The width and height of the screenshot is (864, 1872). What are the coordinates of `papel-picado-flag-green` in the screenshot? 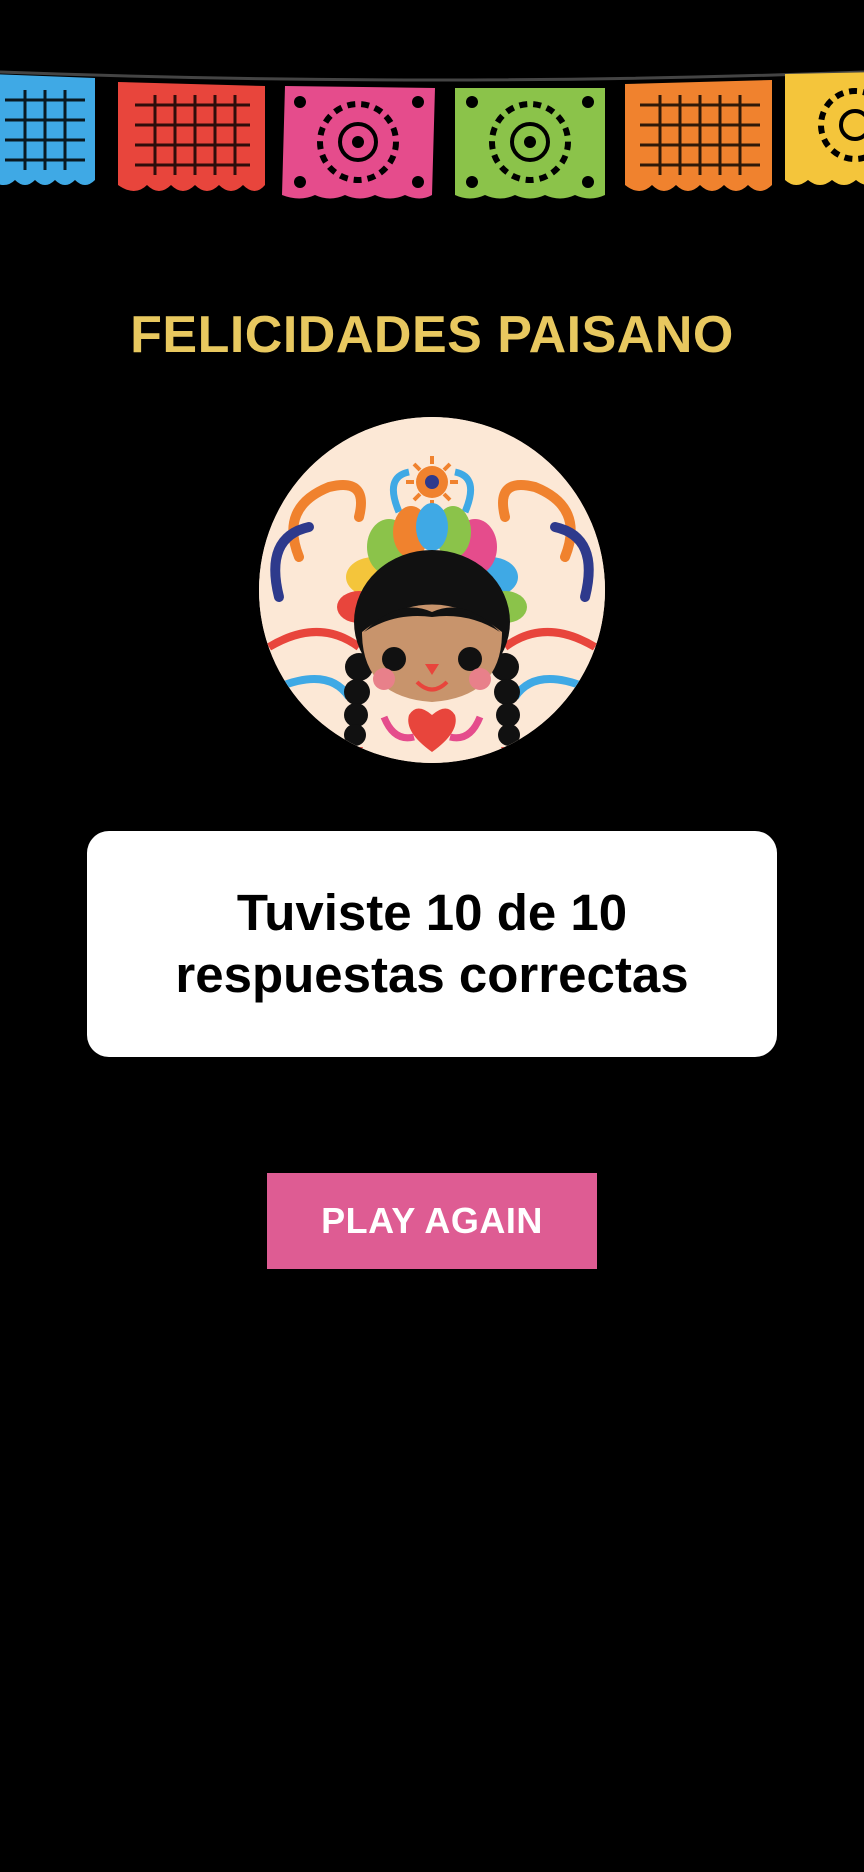 It's located at (530, 143).